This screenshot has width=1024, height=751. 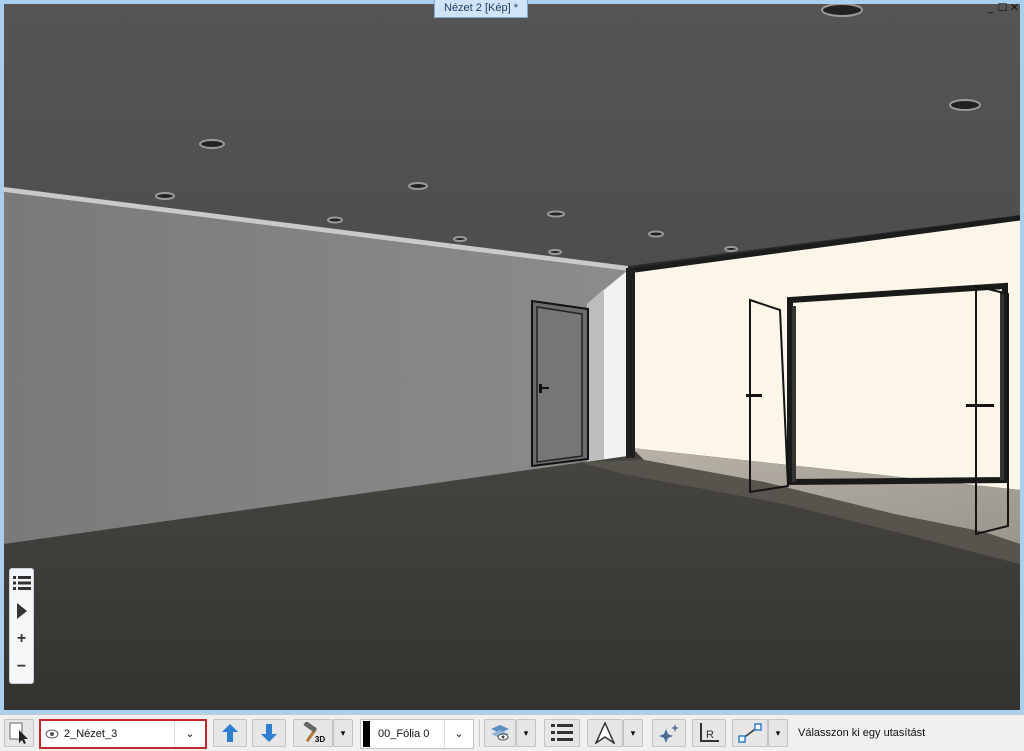 What do you see at coordinates (481, 9) in the screenshot?
I see `view-window-title: Nézet 2 [Kép] *` at bounding box center [481, 9].